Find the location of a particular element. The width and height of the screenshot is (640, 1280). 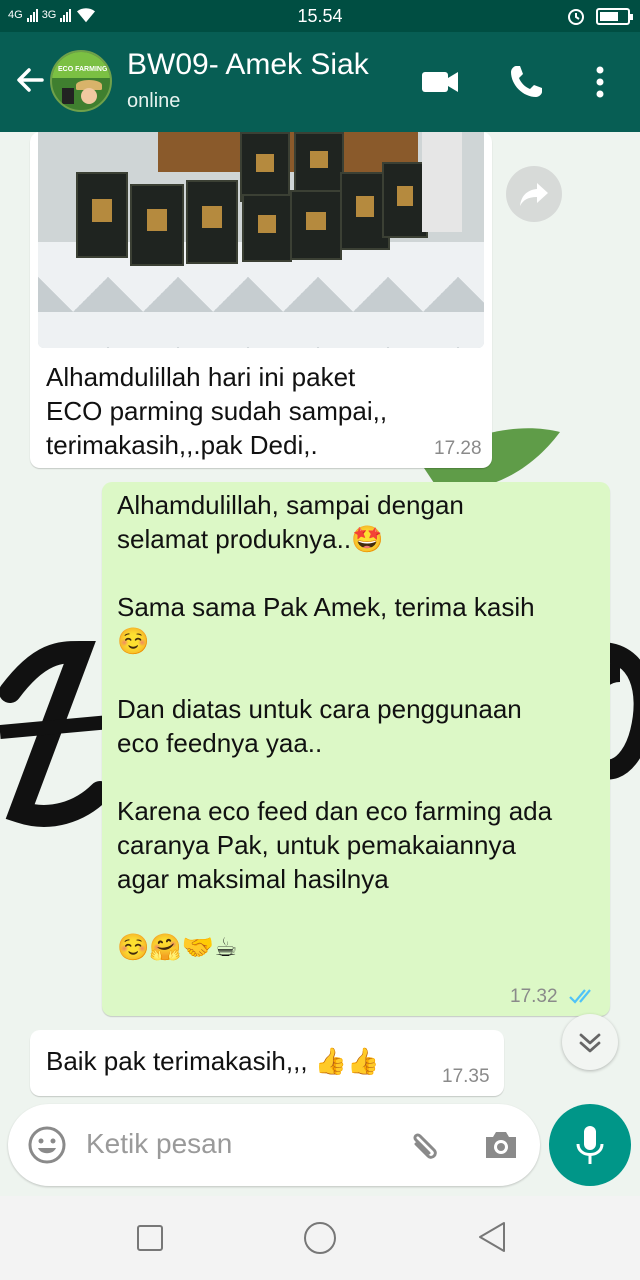

forward-icon is located at coordinates (534, 194).